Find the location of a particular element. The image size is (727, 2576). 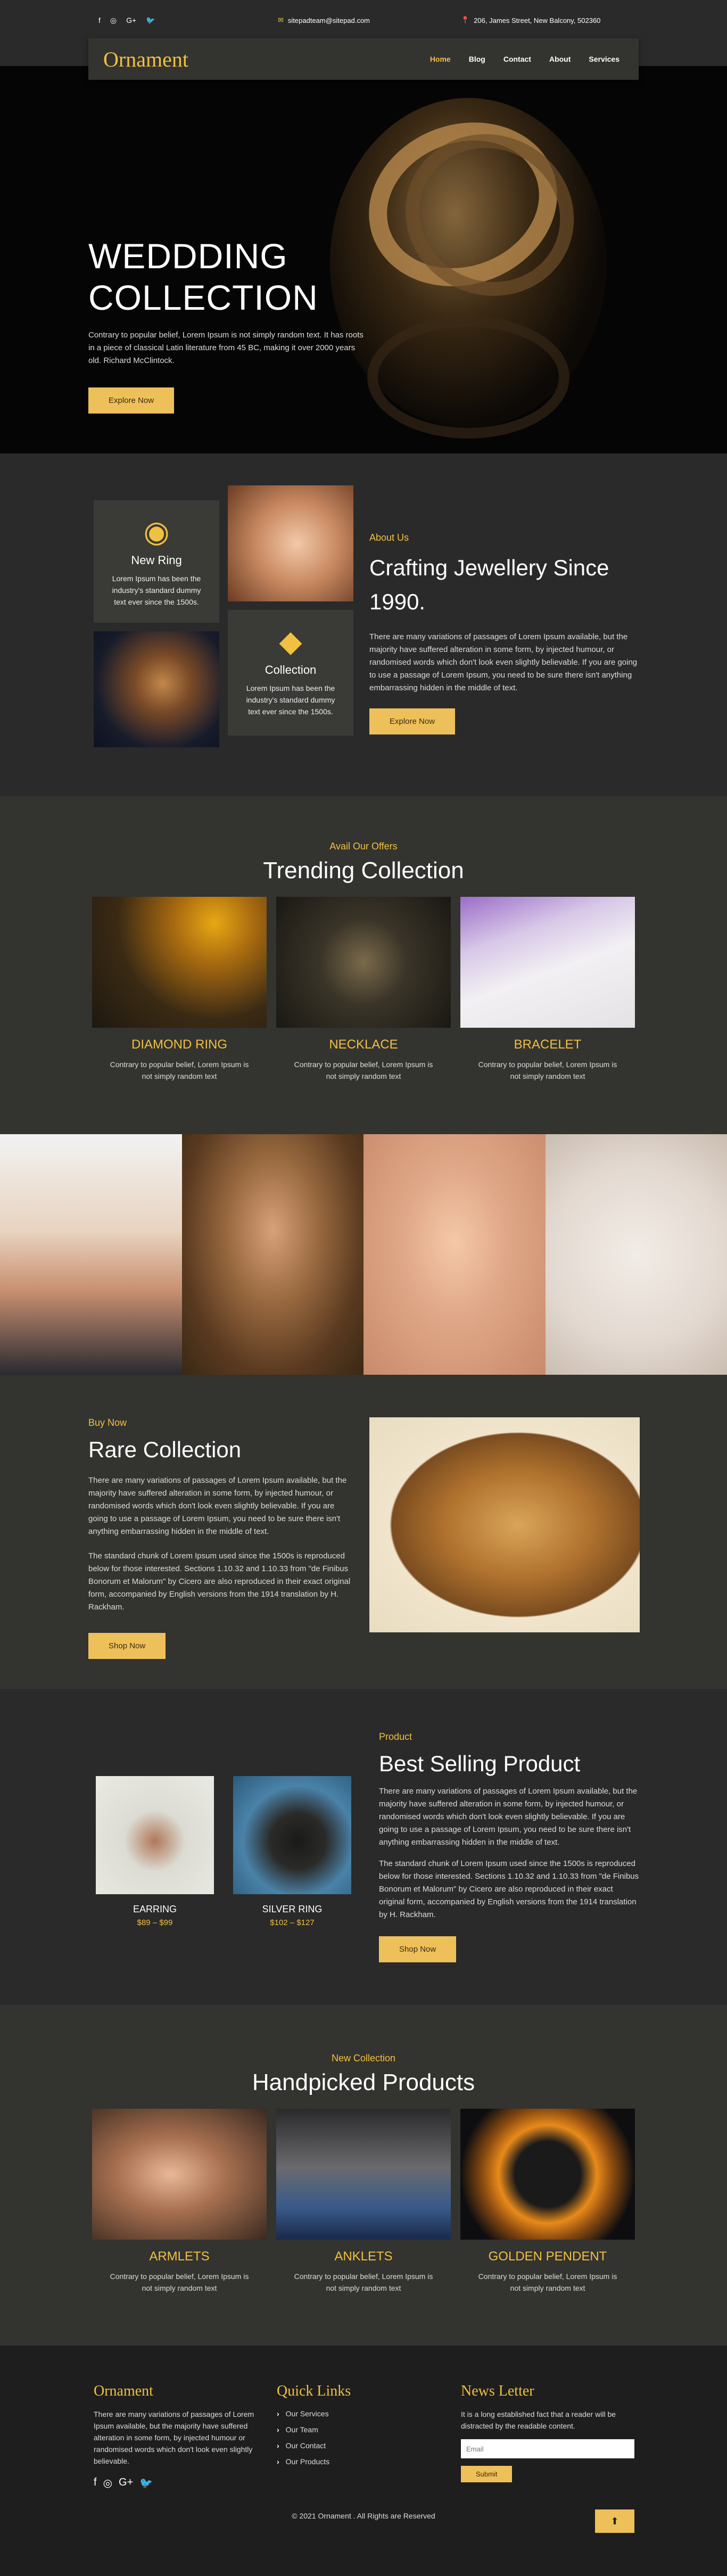

nav-contact: Contact is located at coordinates (517, 59).